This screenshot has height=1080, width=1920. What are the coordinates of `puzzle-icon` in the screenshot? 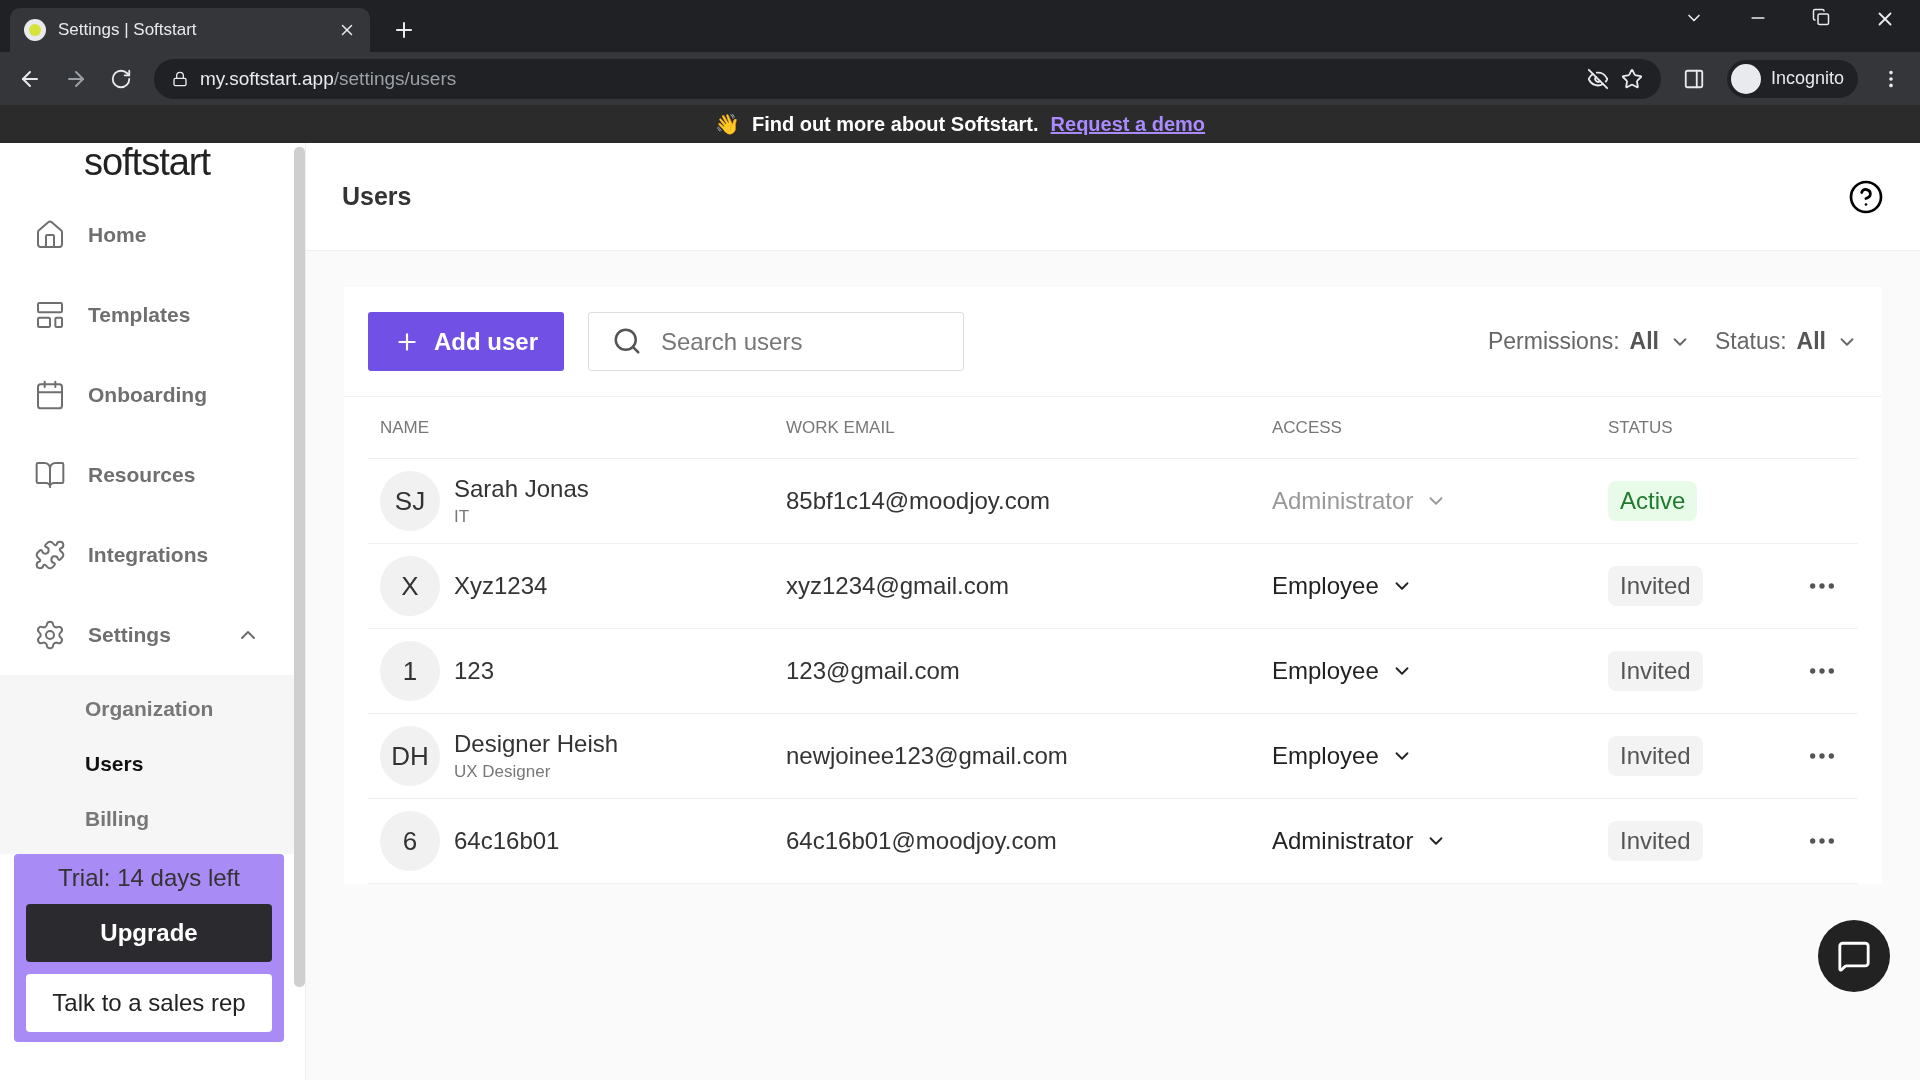 It's located at (50, 555).